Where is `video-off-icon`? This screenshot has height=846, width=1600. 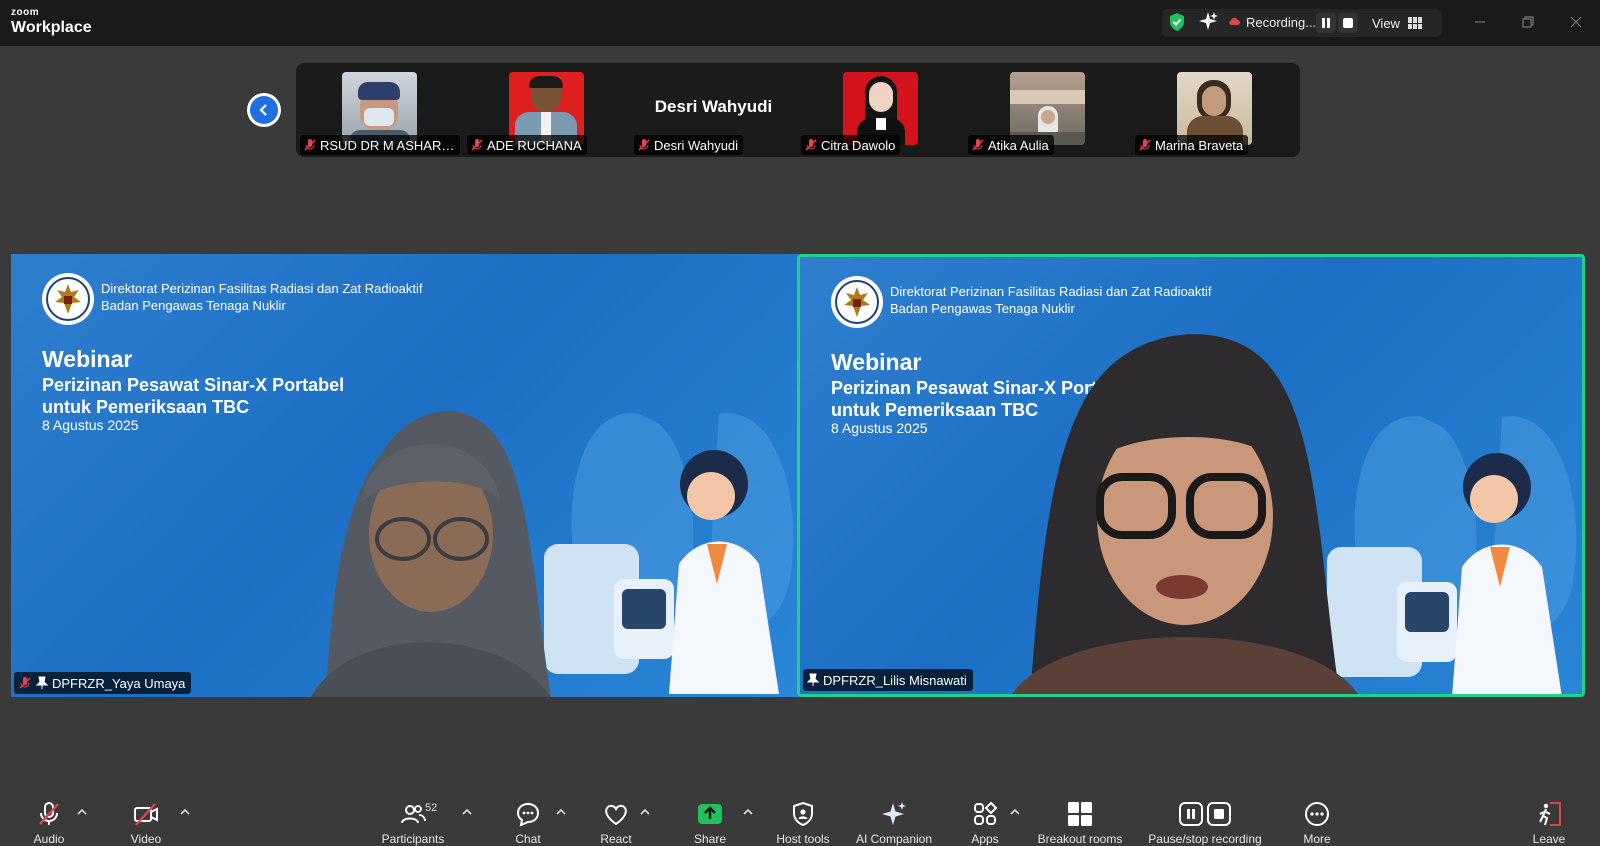
video-off-icon is located at coordinates (146, 814).